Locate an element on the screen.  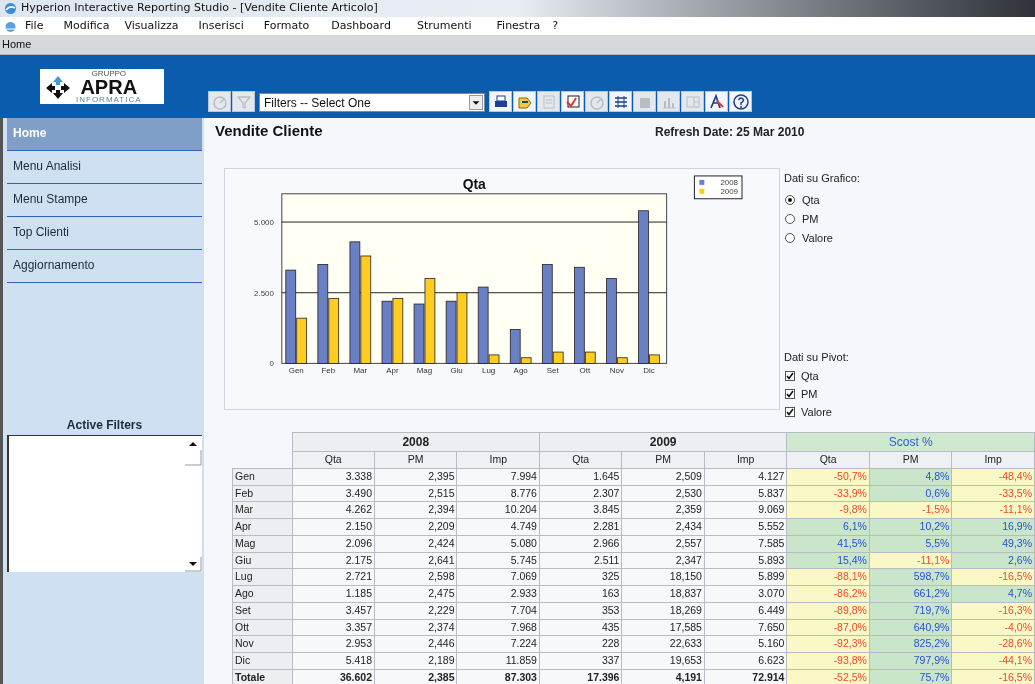
logo-name: APRA is located at coordinates (109, 86).